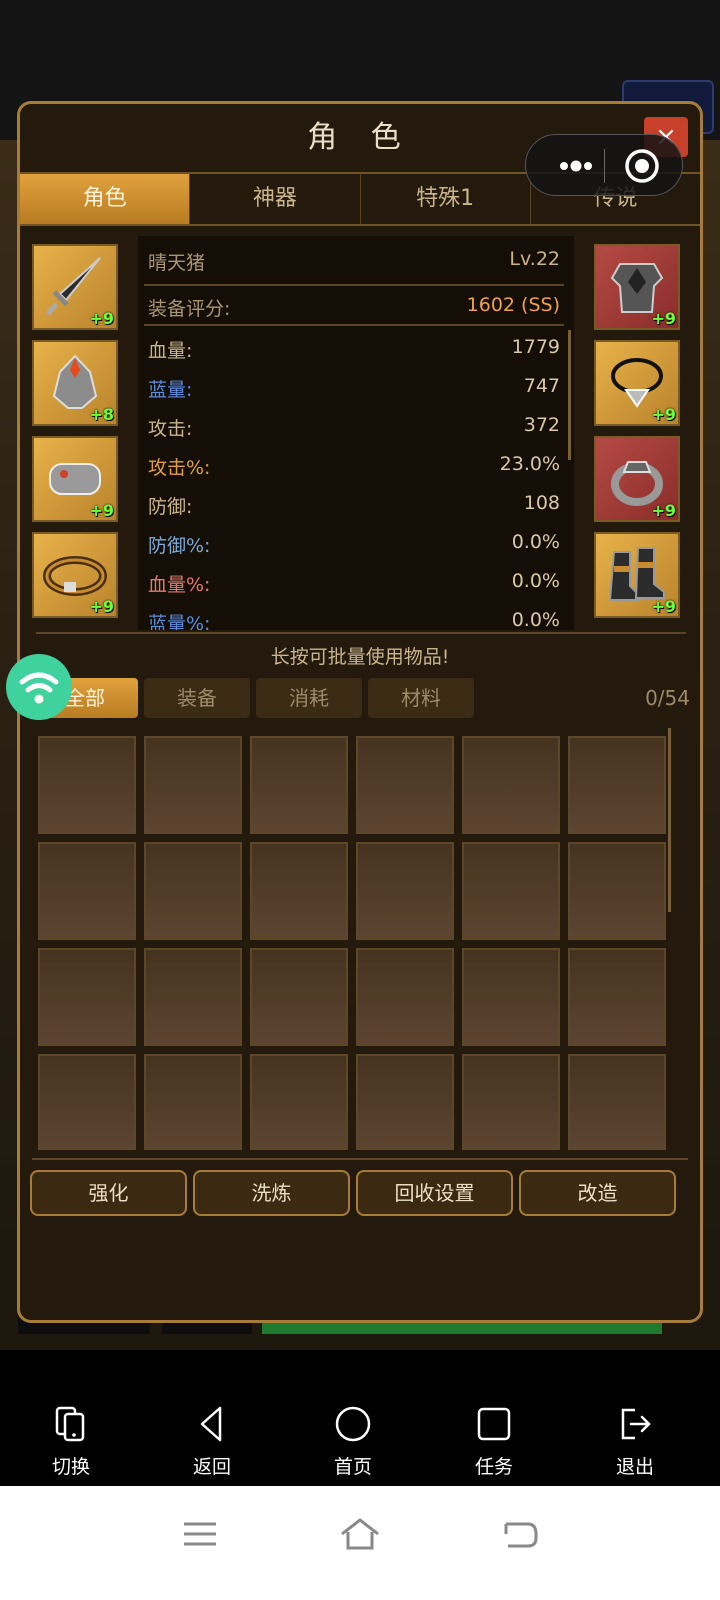 This screenshot has height=1600, width=720. What do you see at coordinates (637, 287) in the screenshot?
I see `equip-slot-armor: +9` at bounding box center [637, 287].